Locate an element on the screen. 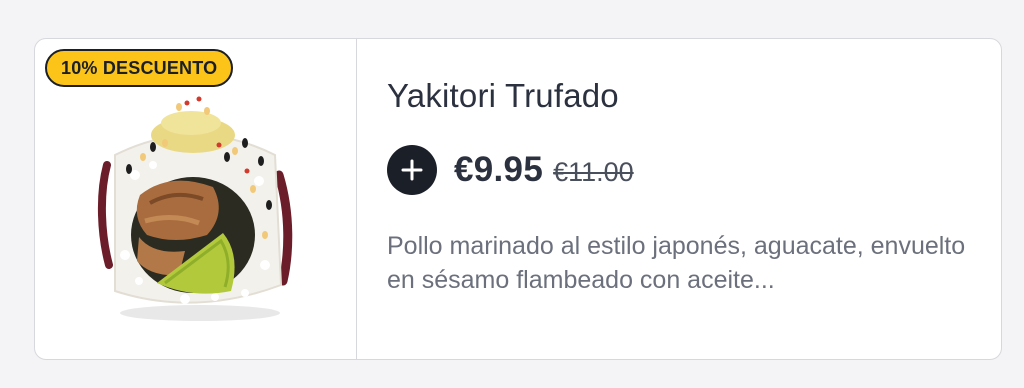 The width and height of the screenshot is (1024, 388). discount-badge: 10% DESCUENTO is located at coordinates (139, 68).